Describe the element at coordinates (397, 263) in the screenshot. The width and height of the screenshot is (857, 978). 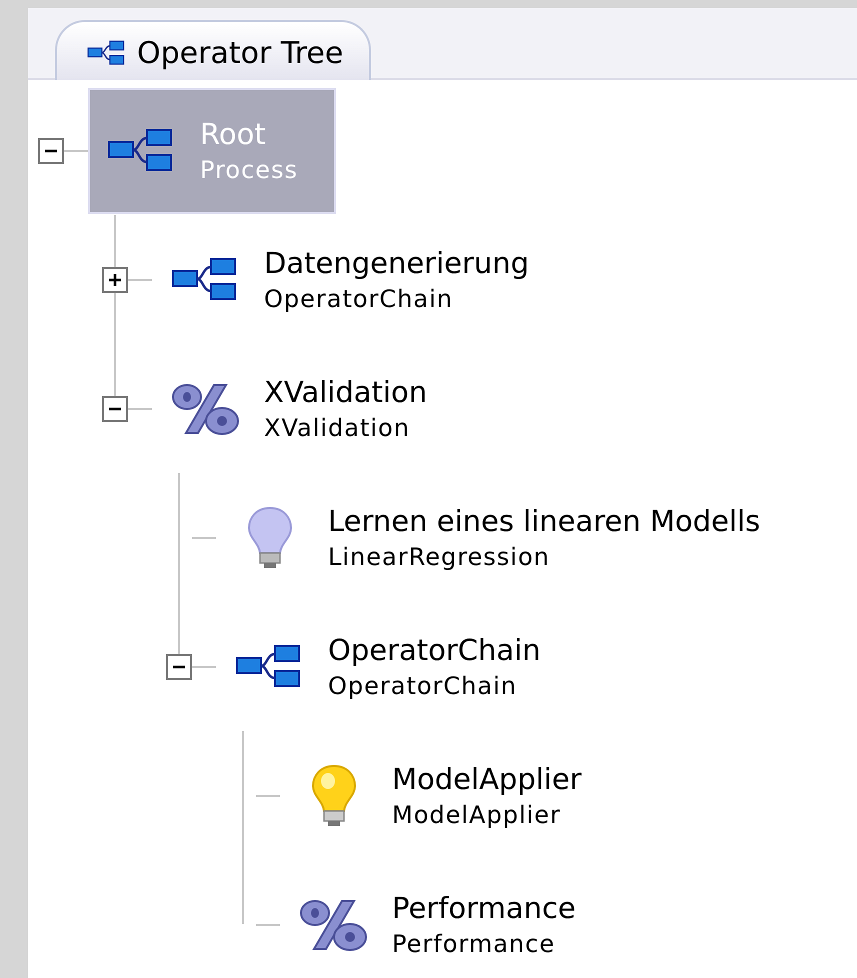
I see `node-name: Datengenerierung` at that location.